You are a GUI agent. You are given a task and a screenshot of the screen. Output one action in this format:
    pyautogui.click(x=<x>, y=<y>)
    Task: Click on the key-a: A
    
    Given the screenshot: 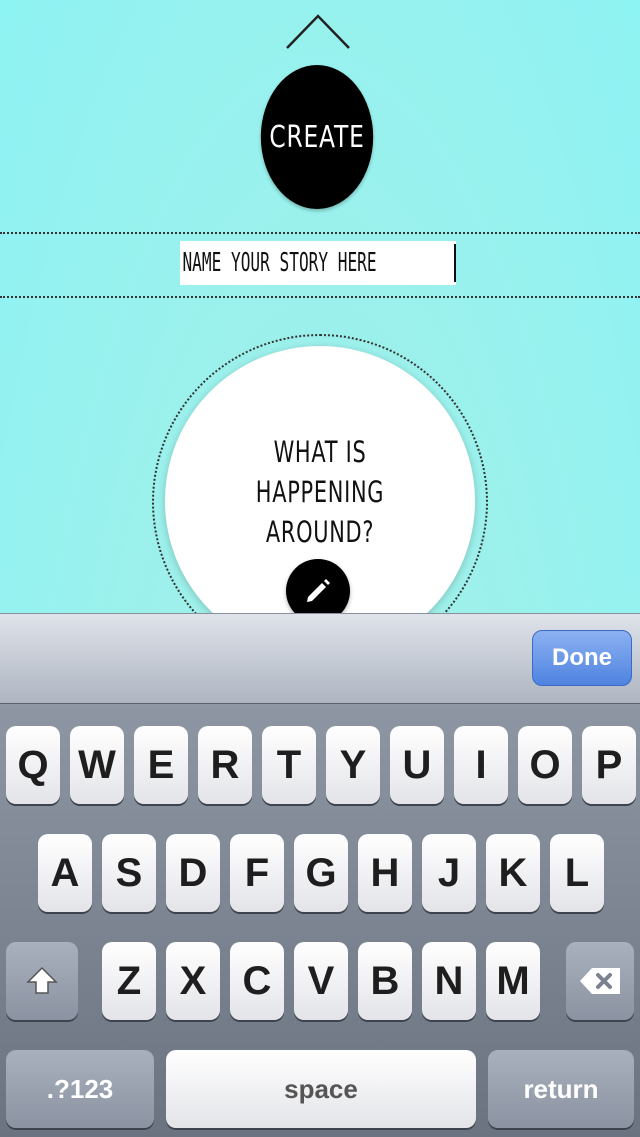 What is the action you would take?
    pyautogui.click(x=65, y=873)
    